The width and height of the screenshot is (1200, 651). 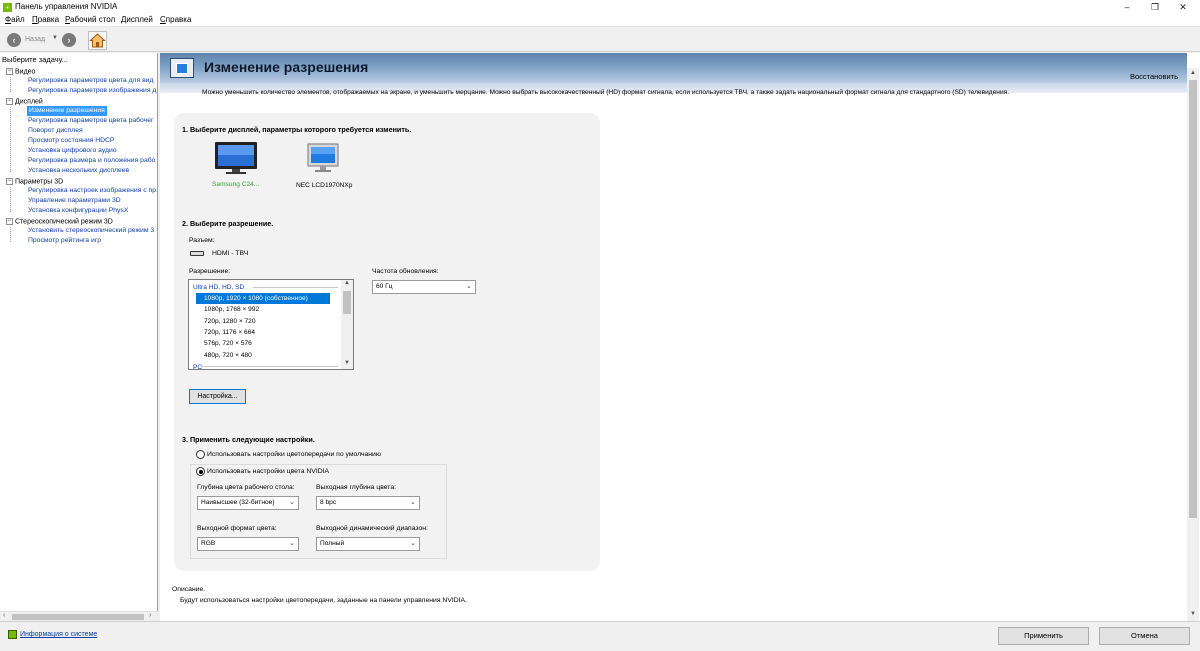 I want to click on menu-edit: Правка, so click(x=45, y=19).